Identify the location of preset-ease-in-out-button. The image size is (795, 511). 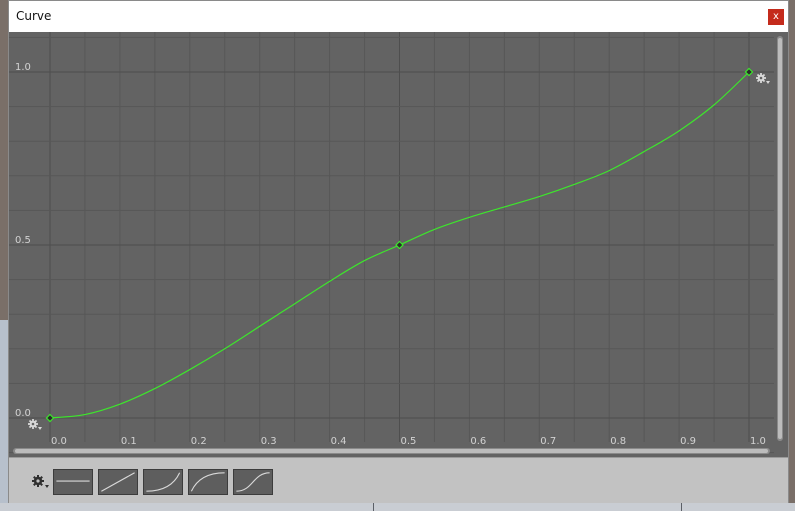
(253, 482).